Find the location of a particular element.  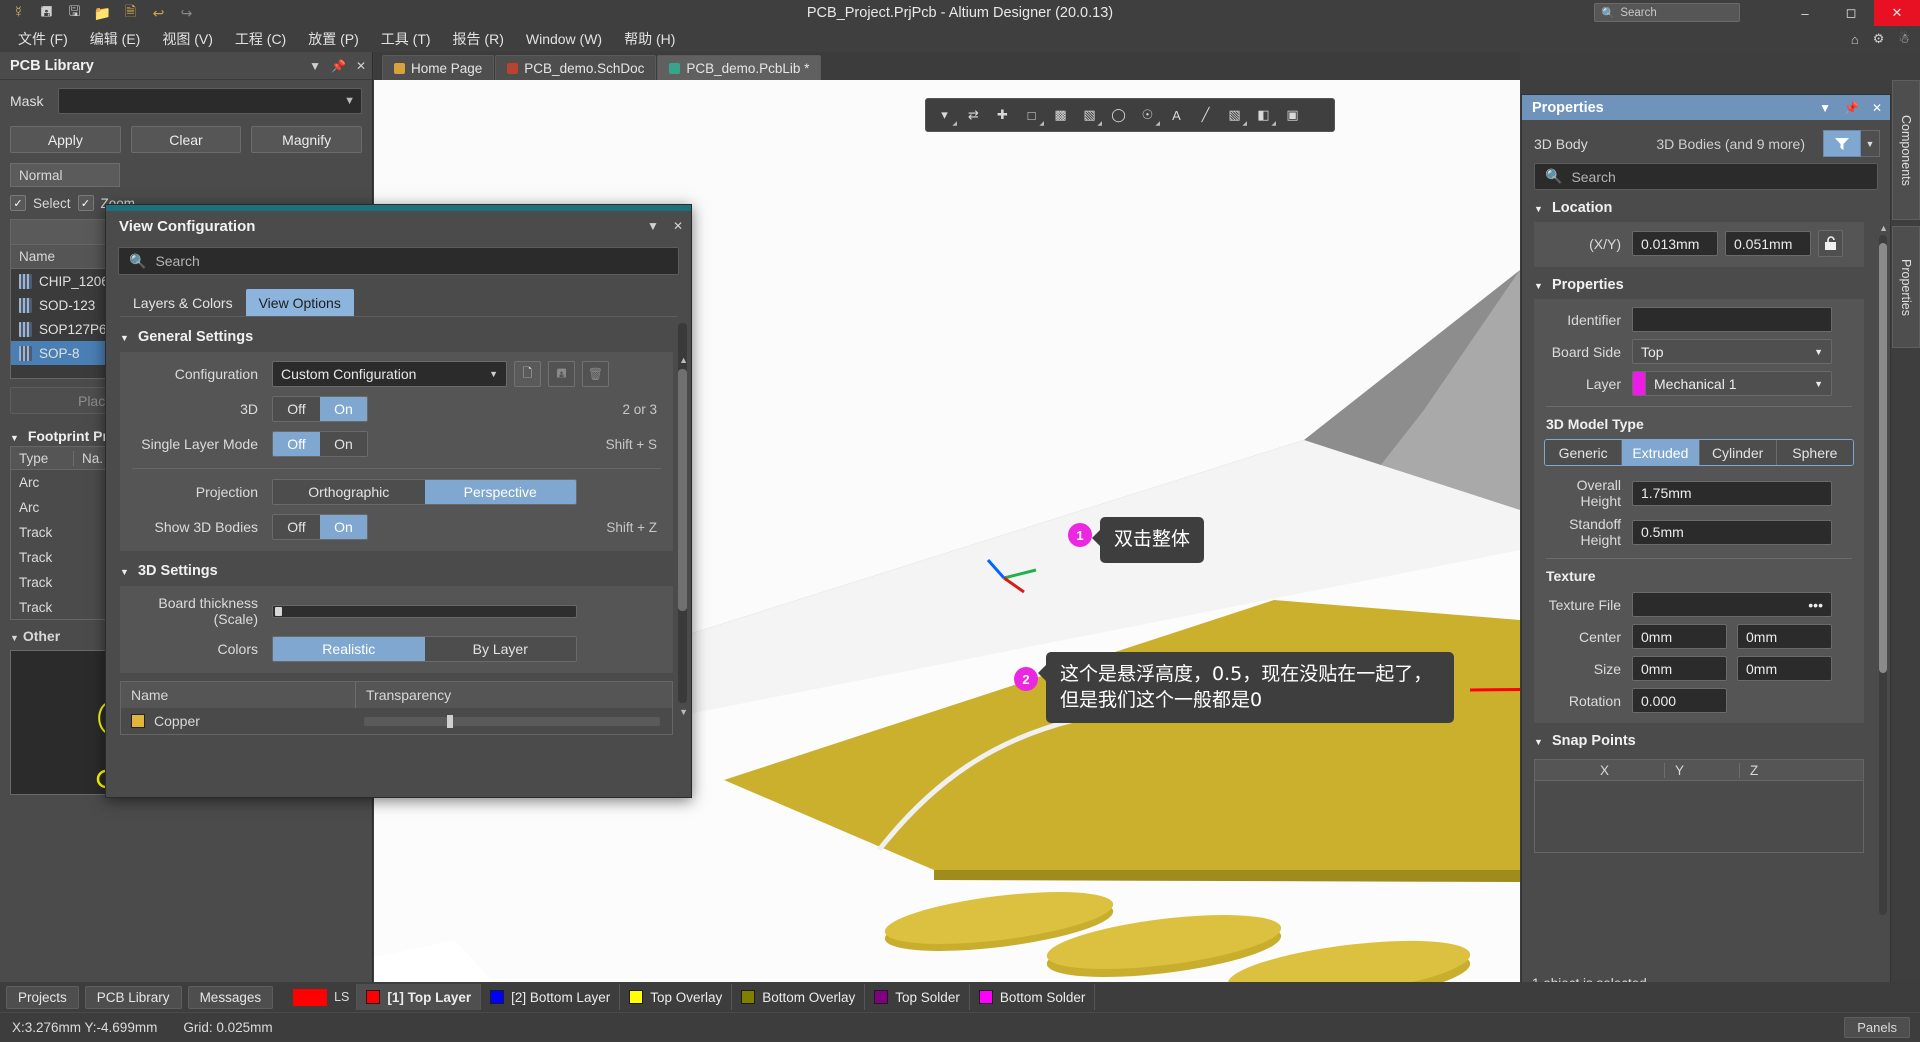

texture-center-y-input: 0mm is located at coordinates (1784, 636).